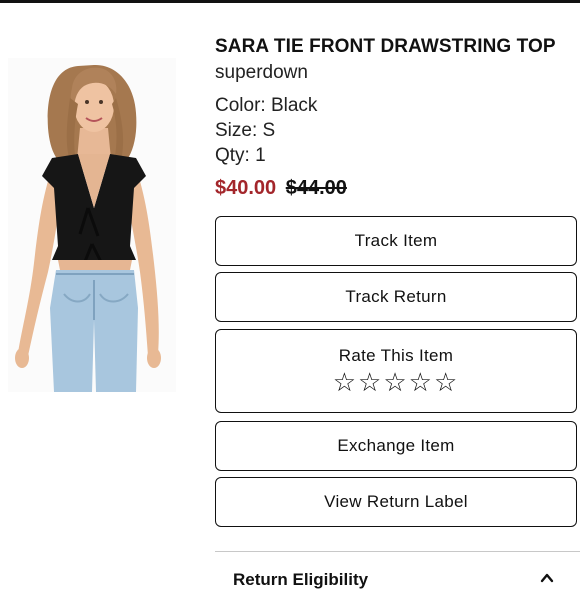  I want to click on price-row: $40.00 $44.00, so click(397, 188).